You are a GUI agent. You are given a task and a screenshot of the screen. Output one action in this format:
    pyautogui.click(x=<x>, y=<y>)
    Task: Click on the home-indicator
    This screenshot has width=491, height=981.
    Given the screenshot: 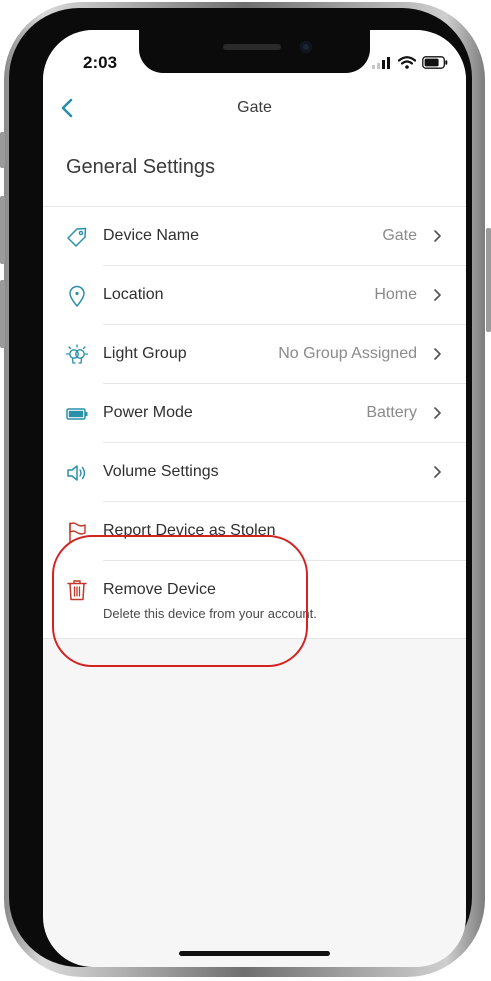 What is the action you would take?
    pyautogui.click(x=254, y=953)
    